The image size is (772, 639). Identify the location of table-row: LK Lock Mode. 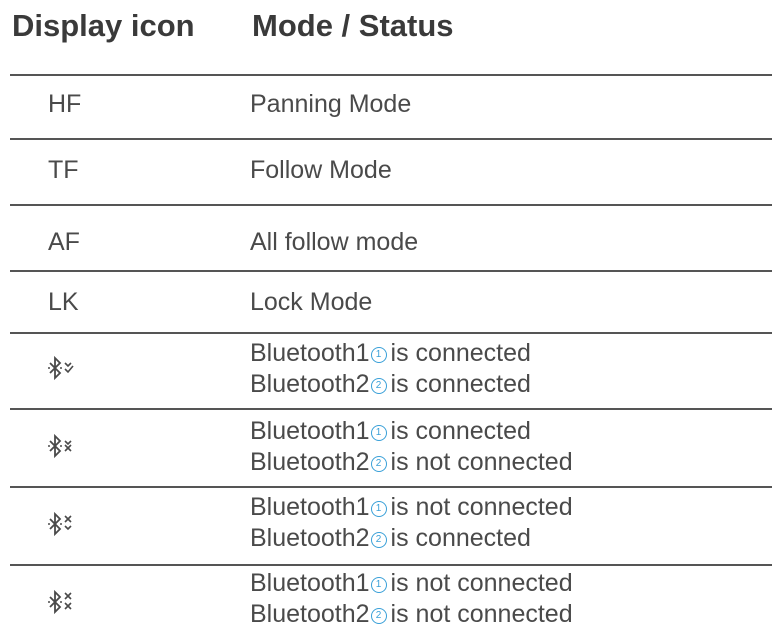
(386, 301).